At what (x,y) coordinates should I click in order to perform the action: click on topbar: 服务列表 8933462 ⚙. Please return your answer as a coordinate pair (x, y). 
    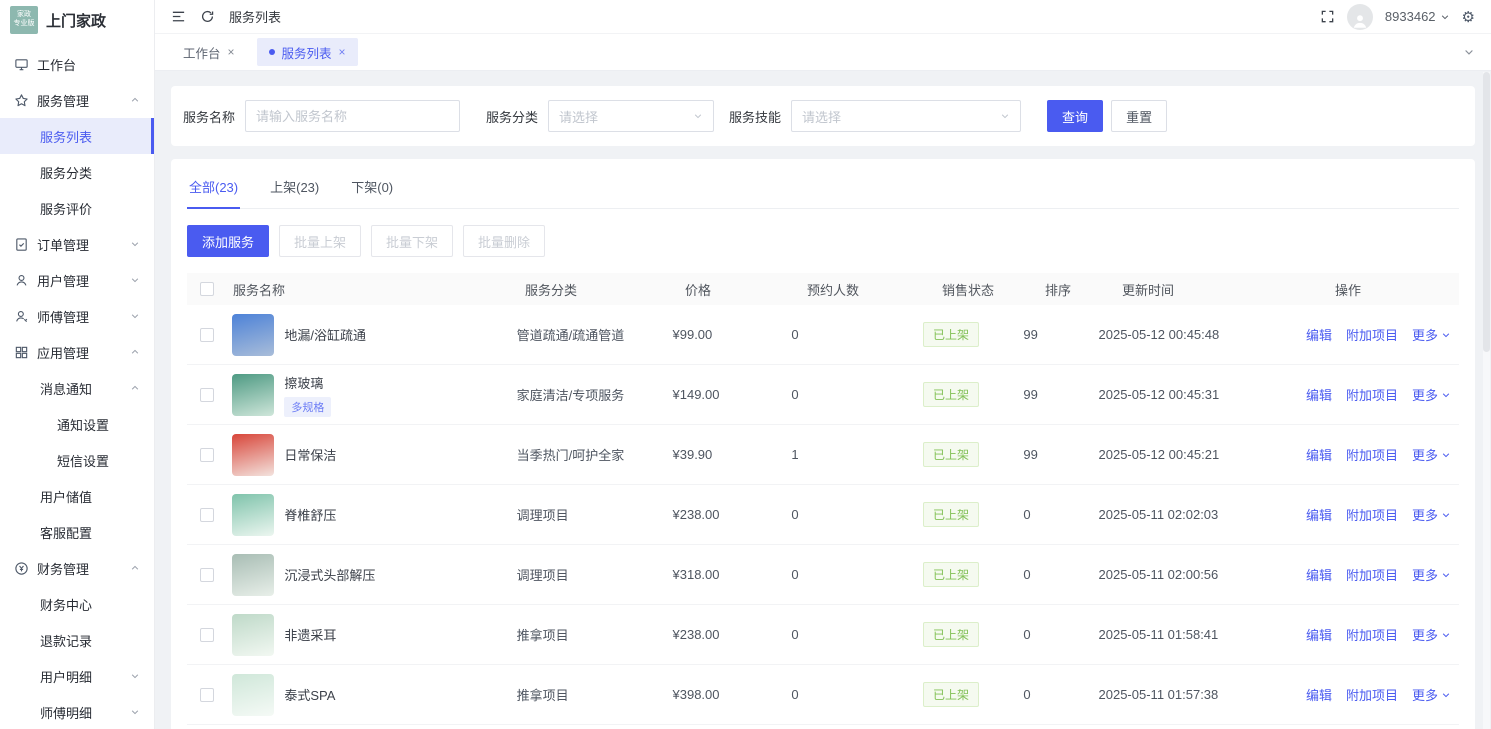
    Looking at the image, I should click on (823, 17).